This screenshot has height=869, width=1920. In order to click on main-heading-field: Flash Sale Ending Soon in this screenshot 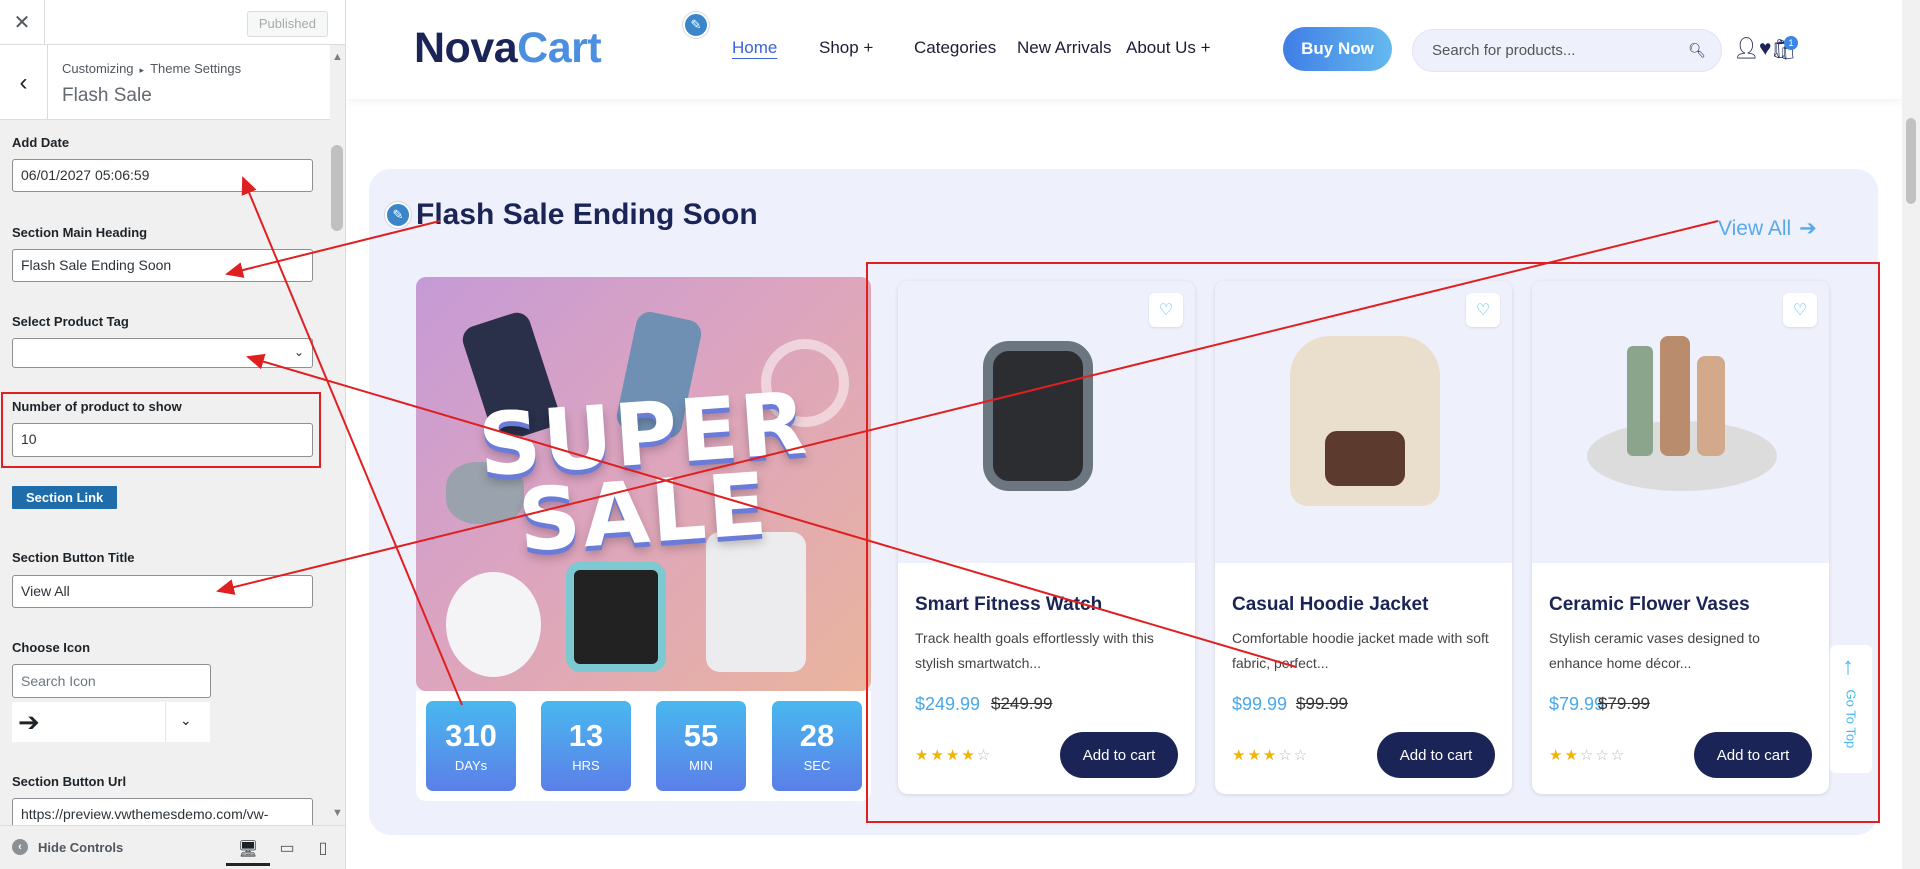, I will do `click(162, 265)`.